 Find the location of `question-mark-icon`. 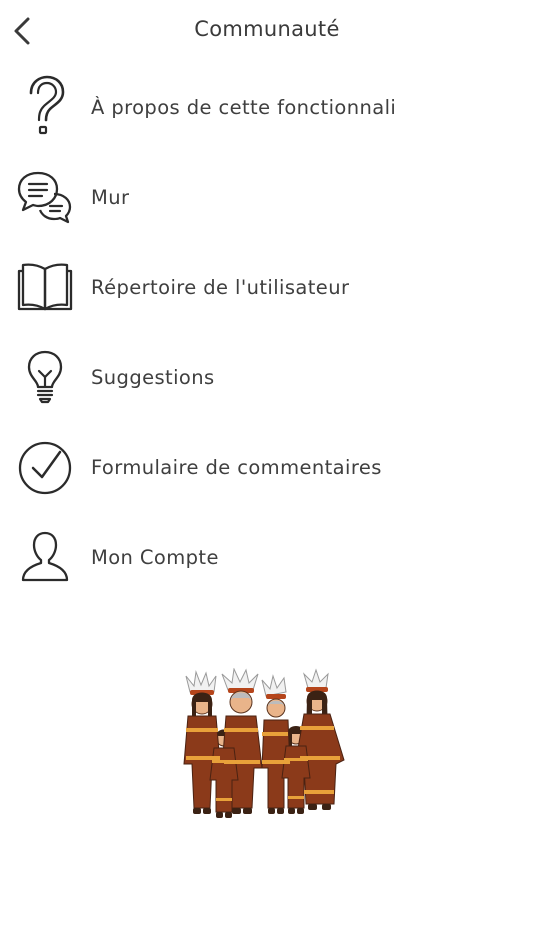

question-mark-icon is located at coordinates (45, 107).